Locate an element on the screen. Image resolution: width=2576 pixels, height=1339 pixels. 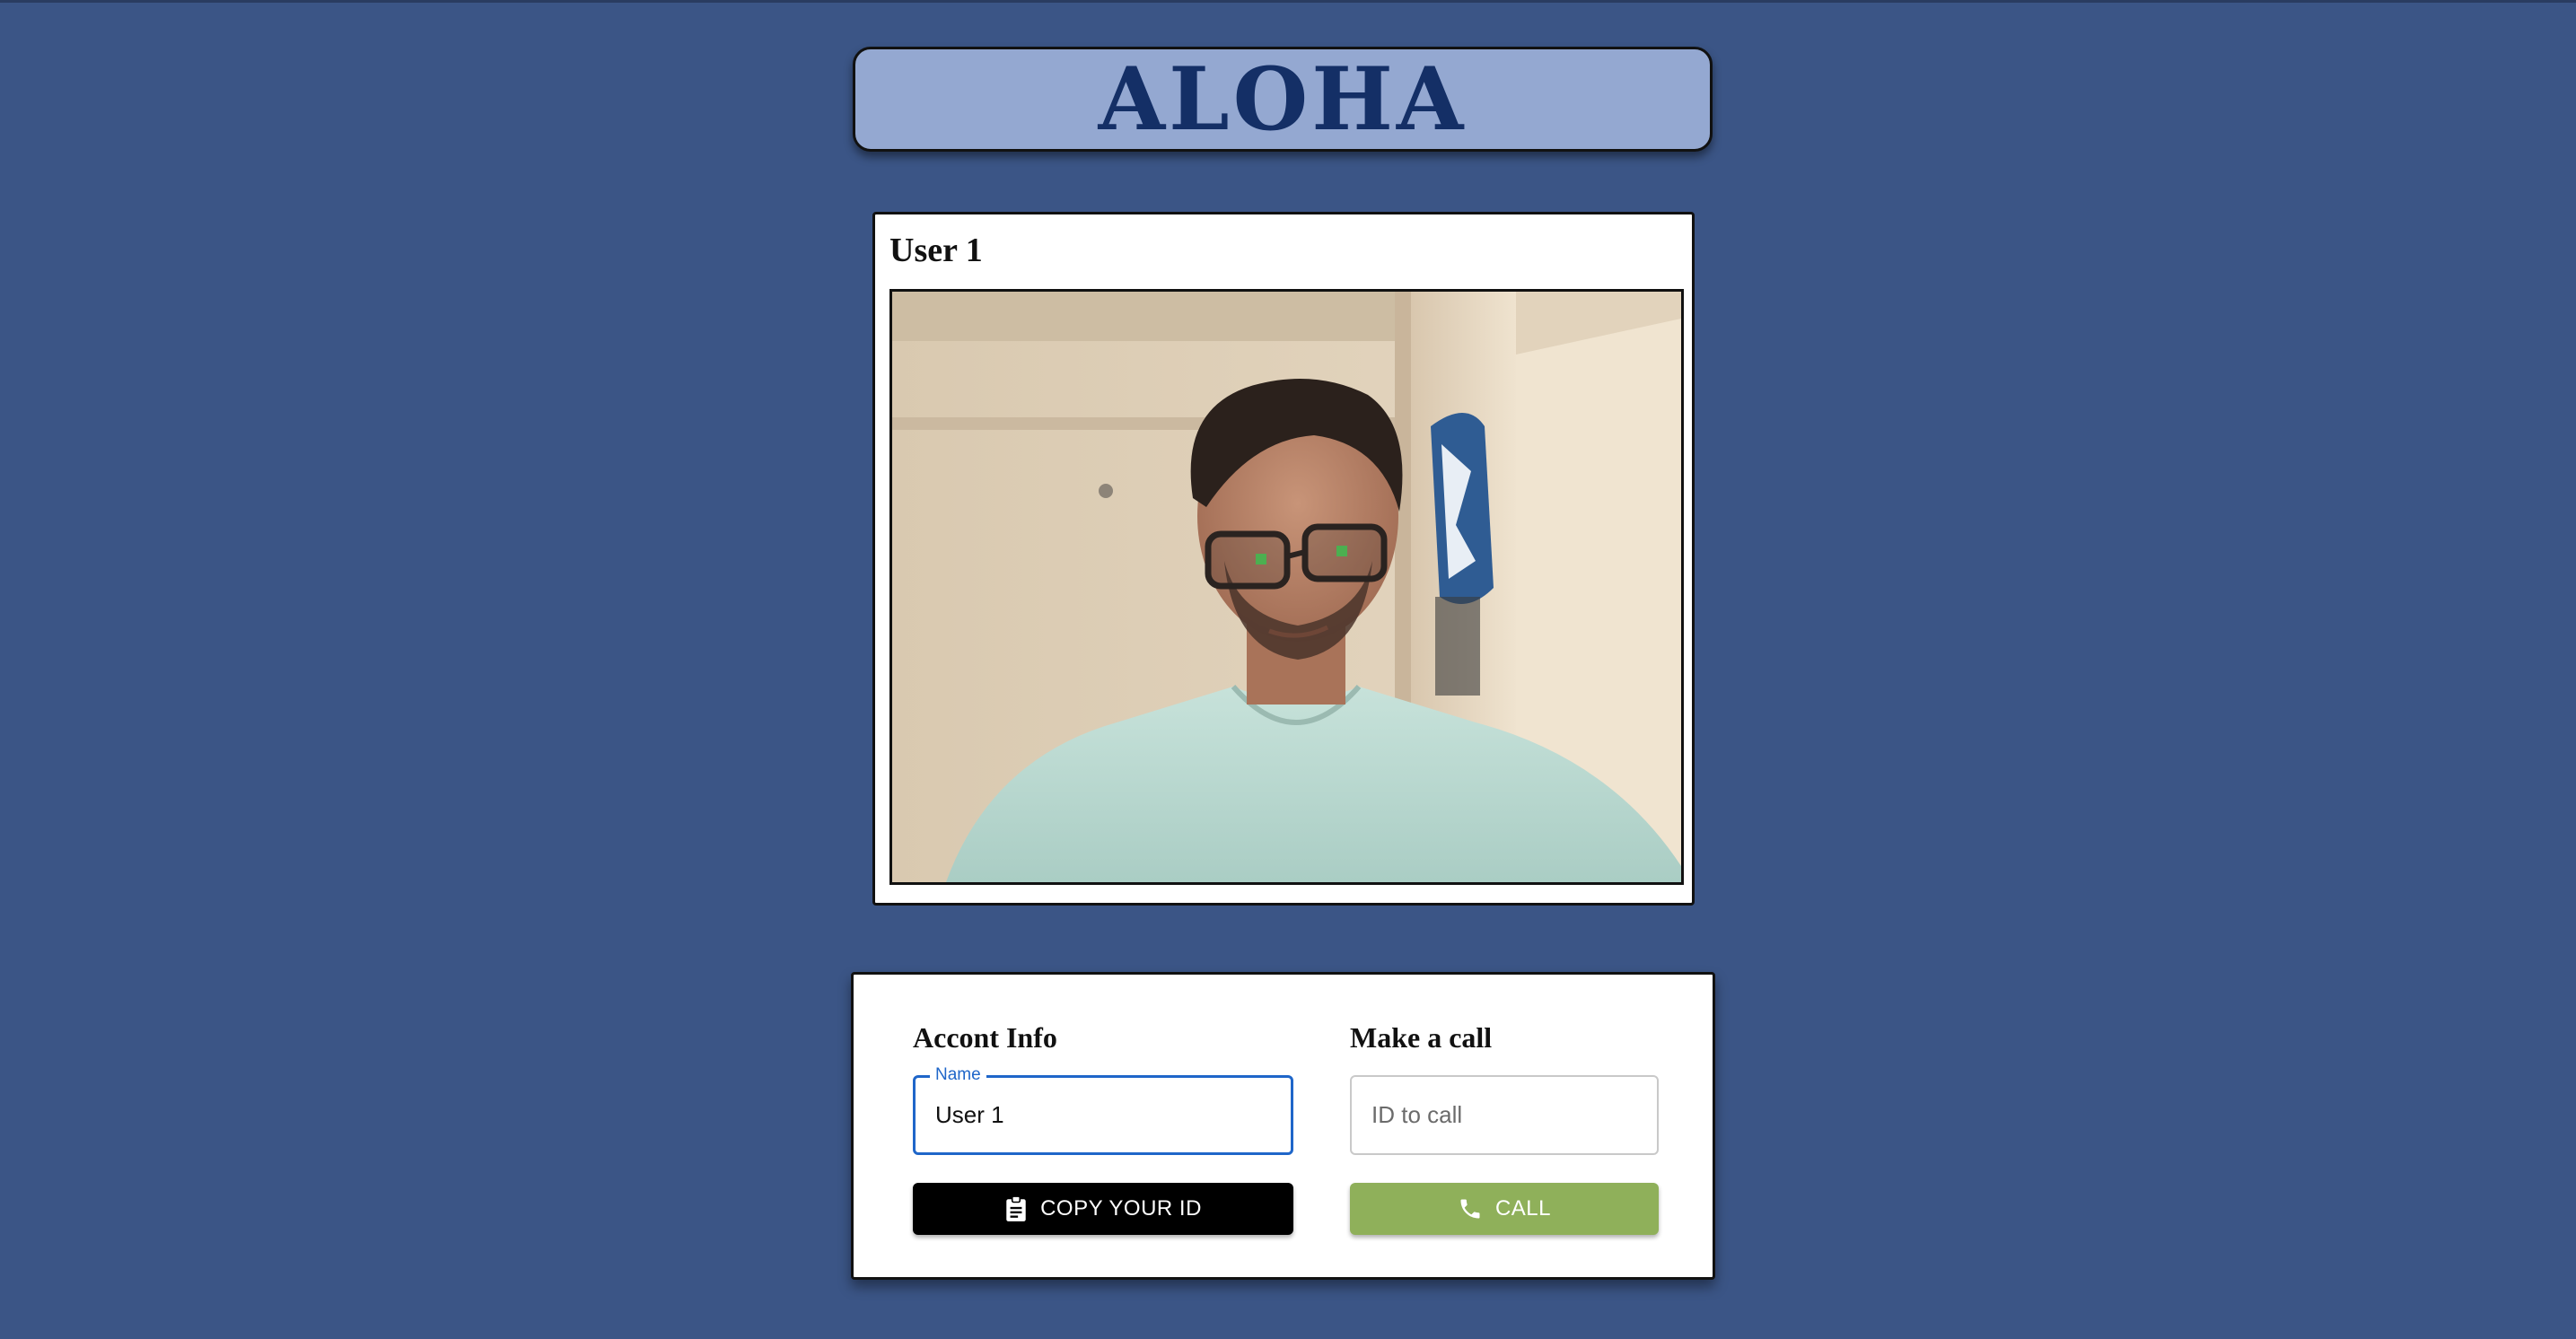
id-to-call-input is located at coordinates (1506, 1115).